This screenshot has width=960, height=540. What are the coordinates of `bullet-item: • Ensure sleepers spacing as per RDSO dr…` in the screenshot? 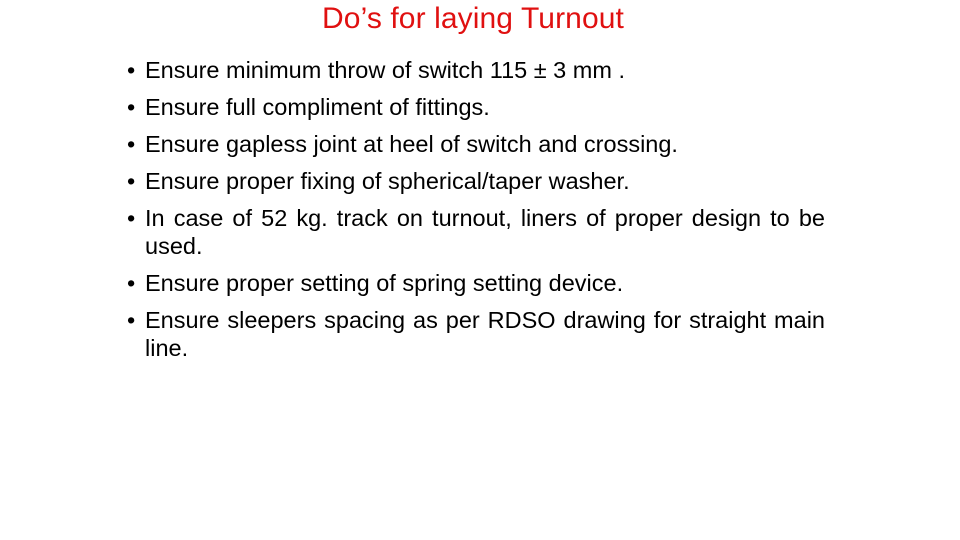 It's located at (476, 334).